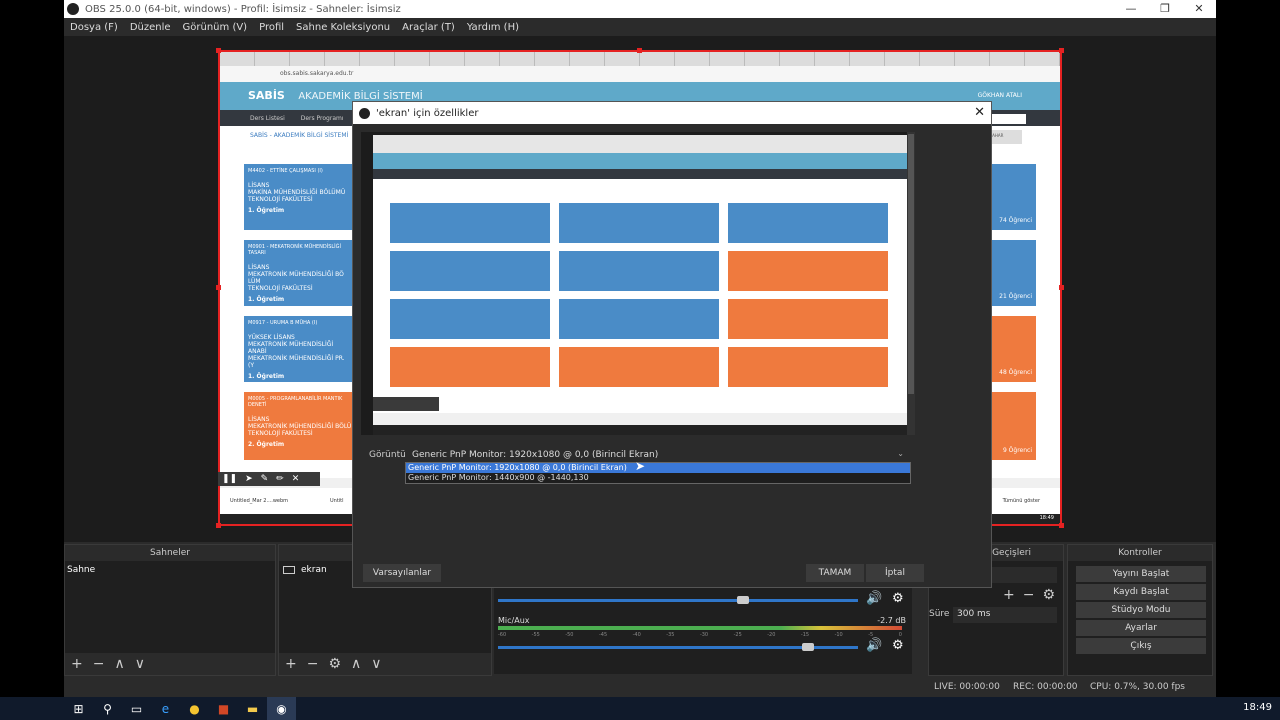 The width and height of the screenshot is (1280, 720). What do you see at coordinates (514, 620) in the screenshot?
I see `mic-label: Mic/Aux` at bounding box center [514, 620].